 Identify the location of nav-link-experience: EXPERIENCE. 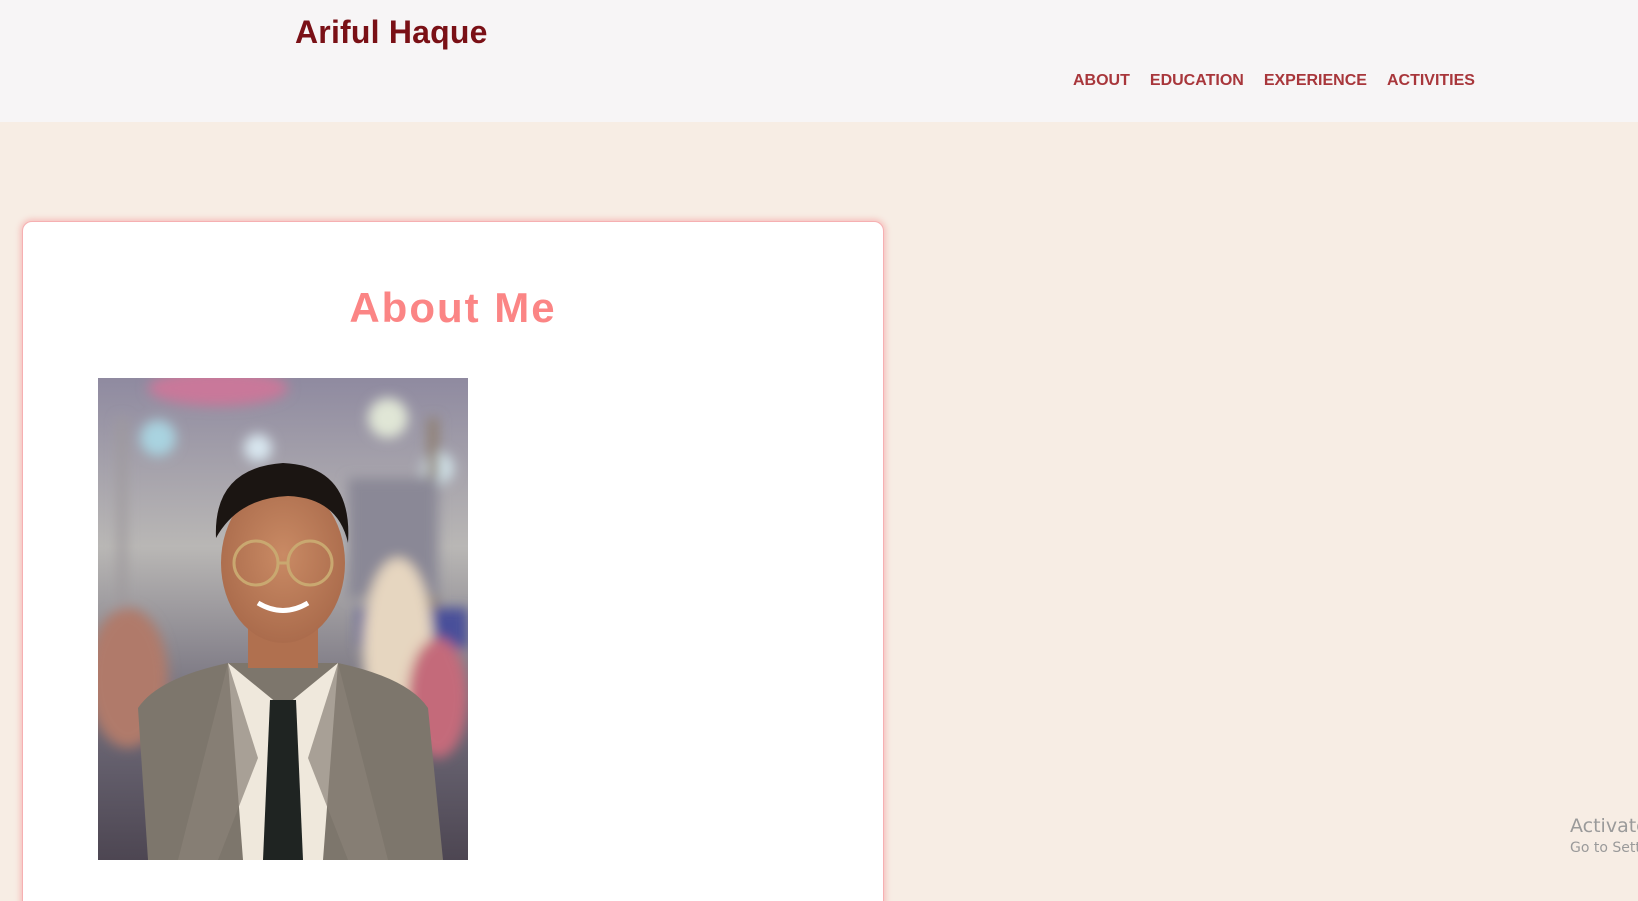
(1315, 81).